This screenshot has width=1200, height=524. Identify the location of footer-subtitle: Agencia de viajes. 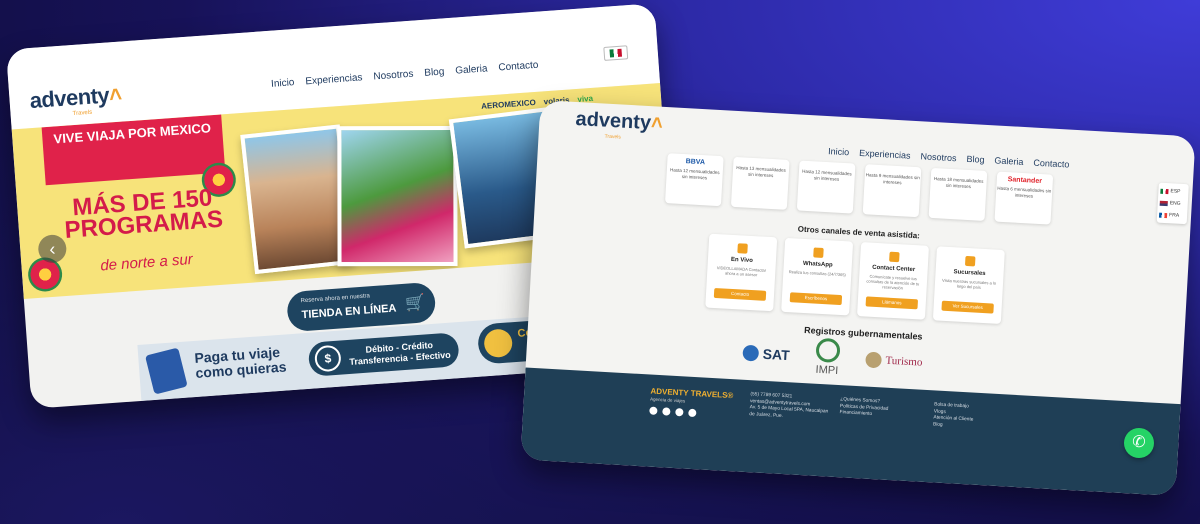
(667, 400).